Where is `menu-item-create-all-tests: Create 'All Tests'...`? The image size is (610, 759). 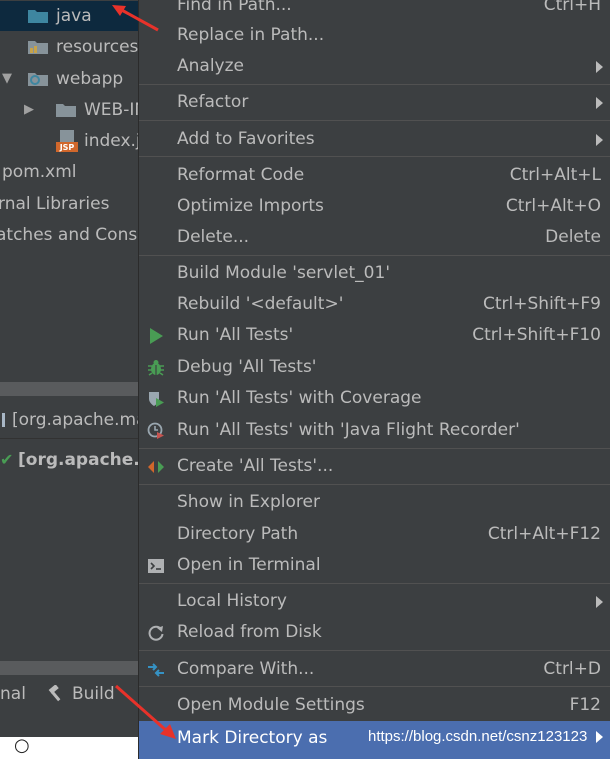 menu-item-create-all-tests: Create 'All Tests'... is located at coordinates (374, 466).